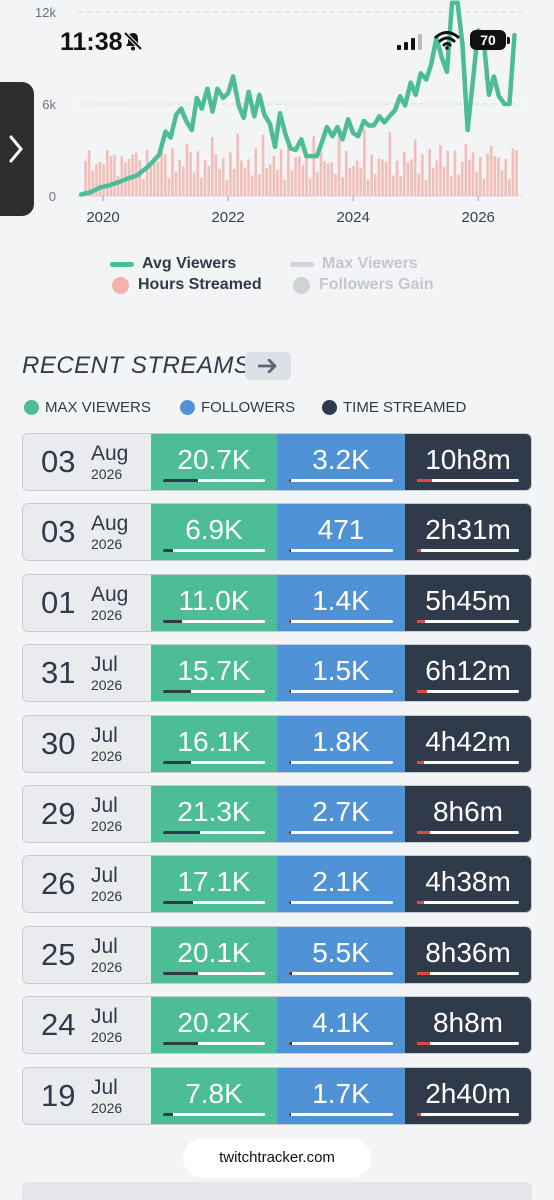  What do you see at coordinates (248, 407) in the screenshot?
I see `key-label: FOLLOWERS` at bounding box center [248, 407].